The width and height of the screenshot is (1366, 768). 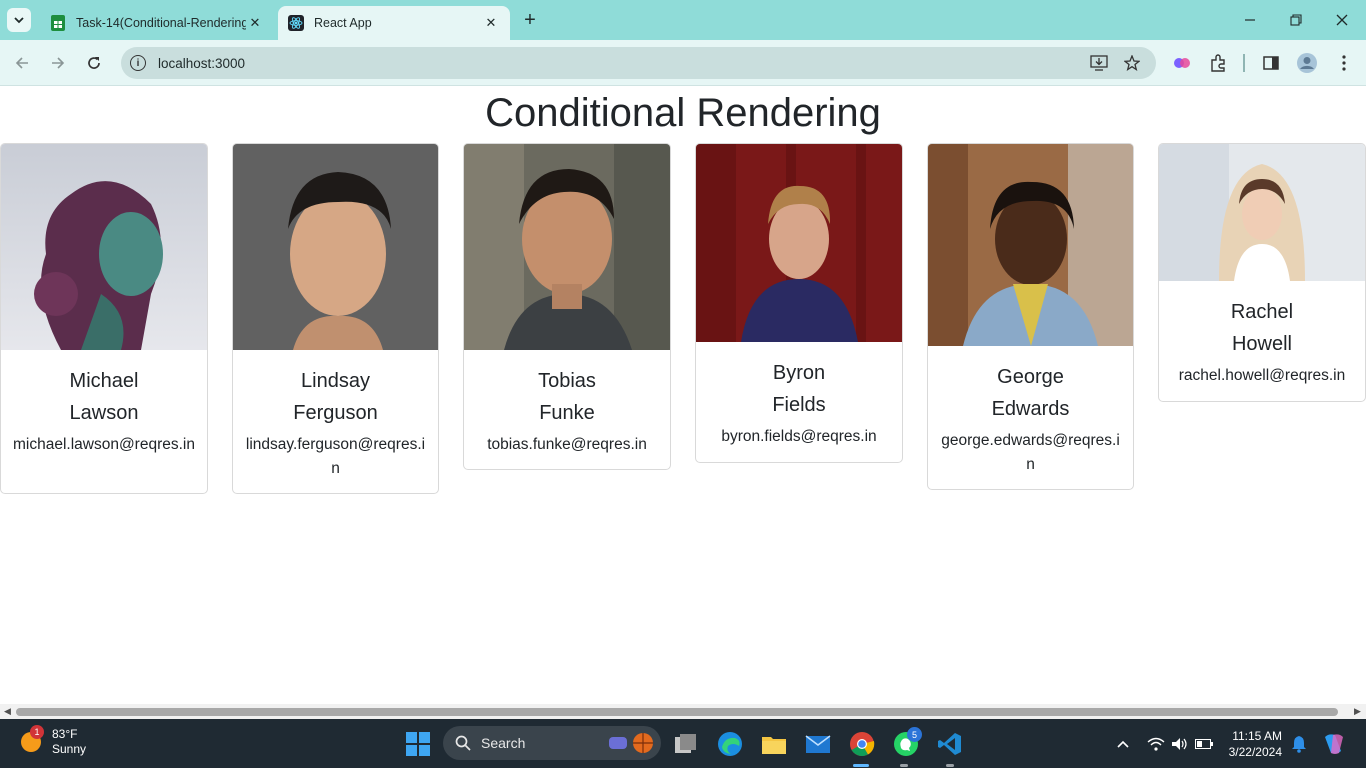 What do you see at coordinates (799, 436) in the screenshot?
I see `user-email: byron.fields@reqres.in` at bounding box center [799, 436].